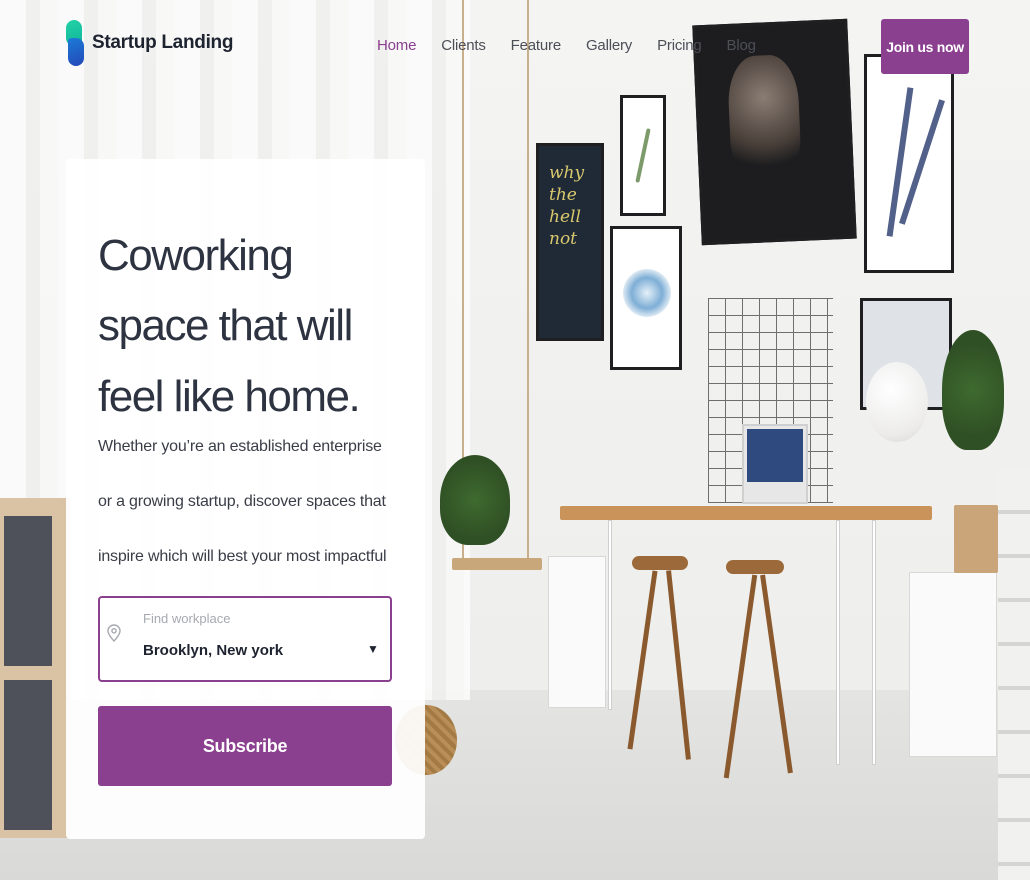 The width and height of the screenshot is (1030, 880). I want to click on nav-item-feature: Feature, so click(536, 45).